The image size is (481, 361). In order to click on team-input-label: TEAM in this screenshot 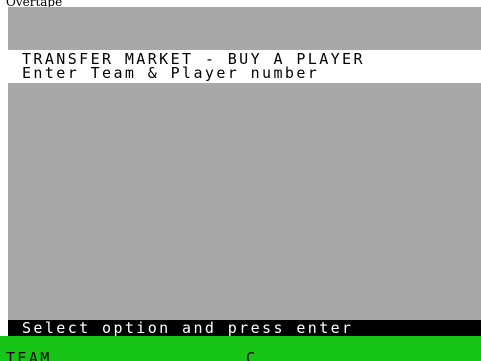, I will do `click(29, 355)`.